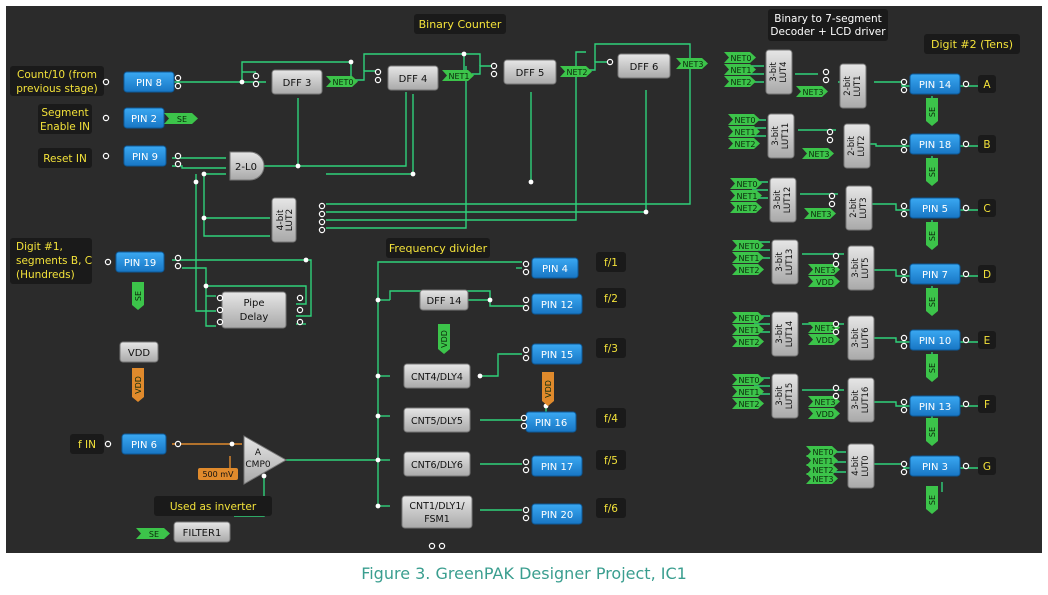 Image resolution: width=1048 pixels, height=595 pixels. Describe the element at coordinates (780, 396) in the screenshot. I see `dec5-lut-a-line1: 3-bit` at that location.